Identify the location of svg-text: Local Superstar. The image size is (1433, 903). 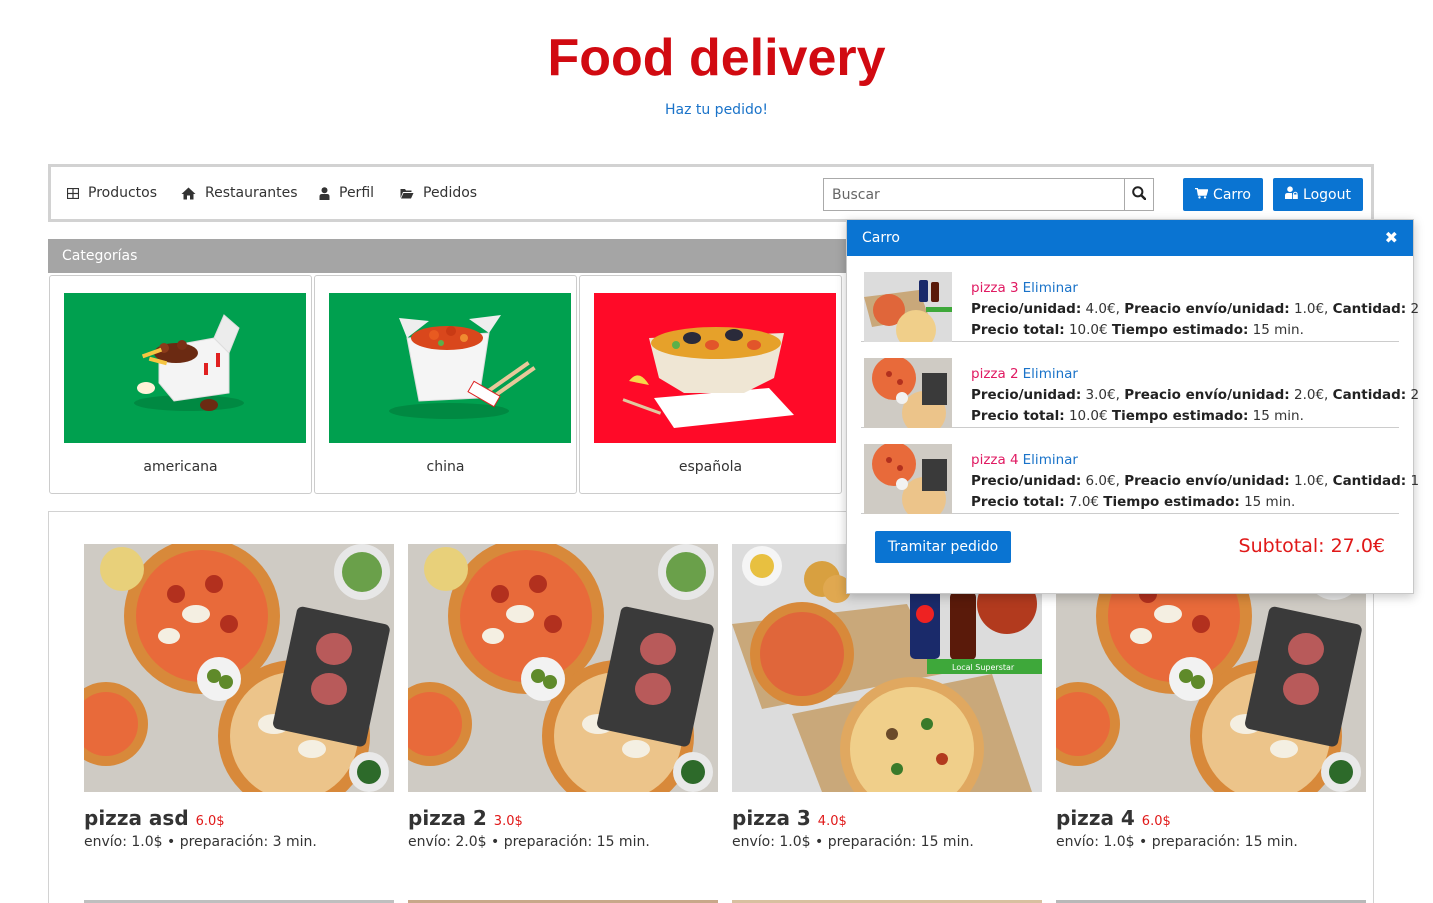
(983, 667).